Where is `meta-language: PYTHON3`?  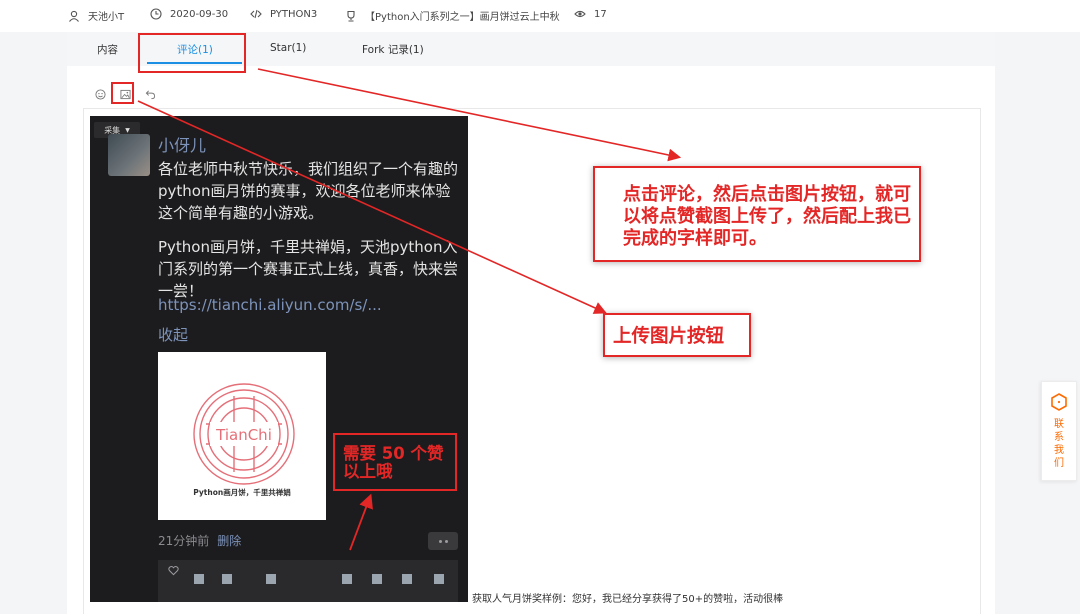
meta-language: PYTHON3 is located at coordinates (283, 14).